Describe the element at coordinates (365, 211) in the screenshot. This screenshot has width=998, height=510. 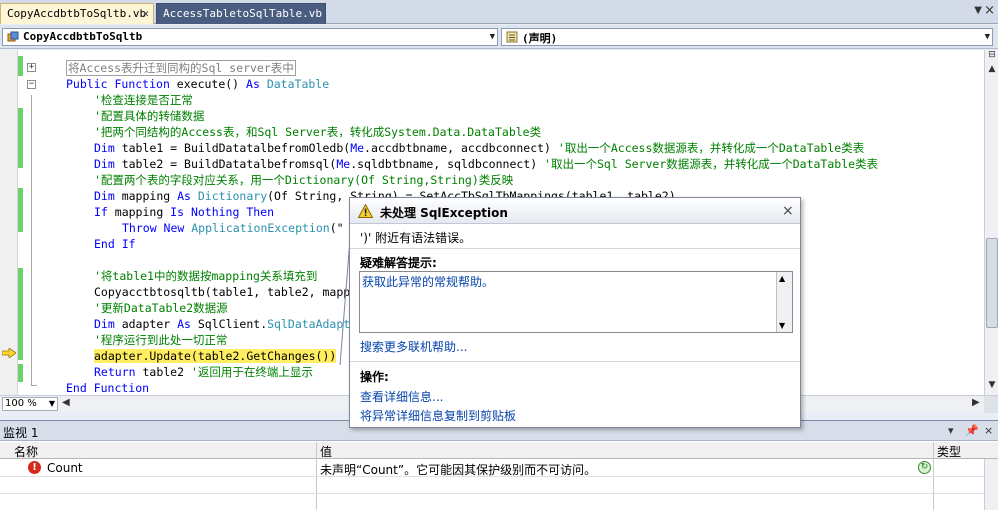
I see `warning-icon` at that location.